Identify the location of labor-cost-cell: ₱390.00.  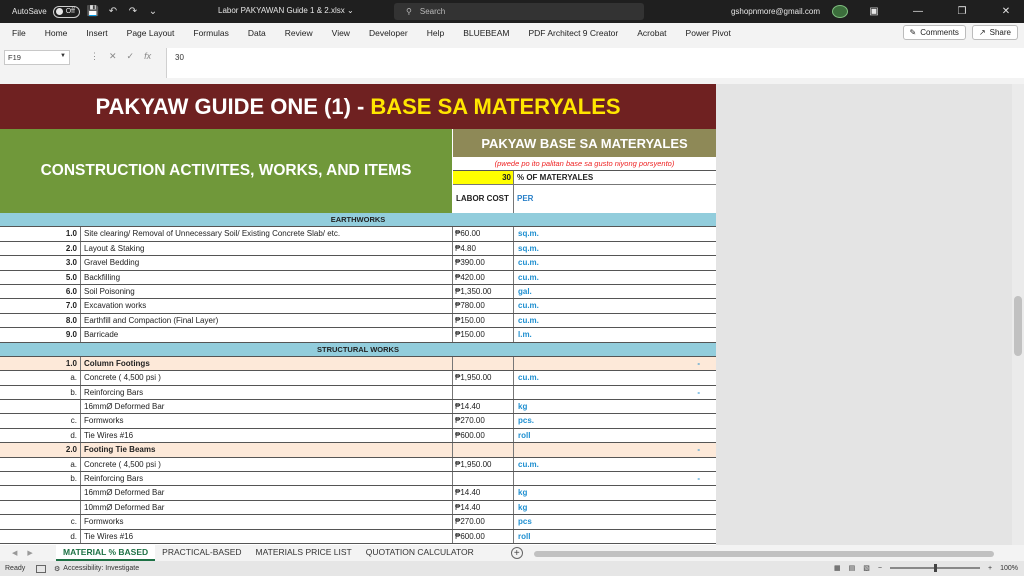
(483, 263).